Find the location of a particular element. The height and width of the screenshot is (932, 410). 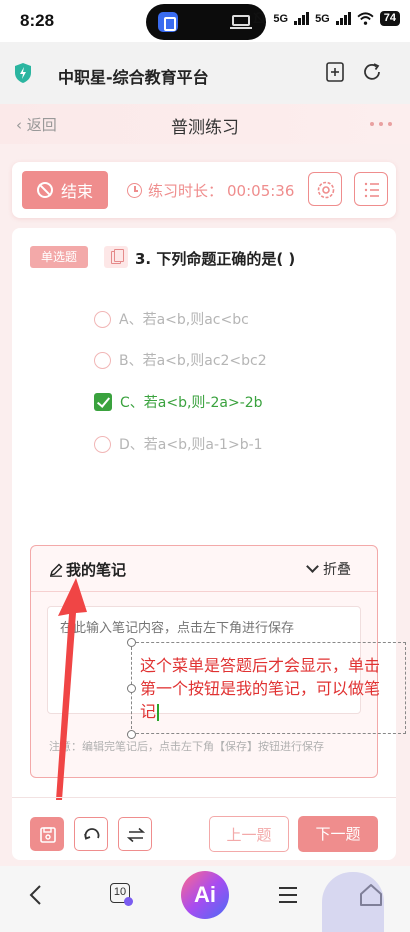

status-icons: 5G 5G 74 is located at coordinates (326, 18).